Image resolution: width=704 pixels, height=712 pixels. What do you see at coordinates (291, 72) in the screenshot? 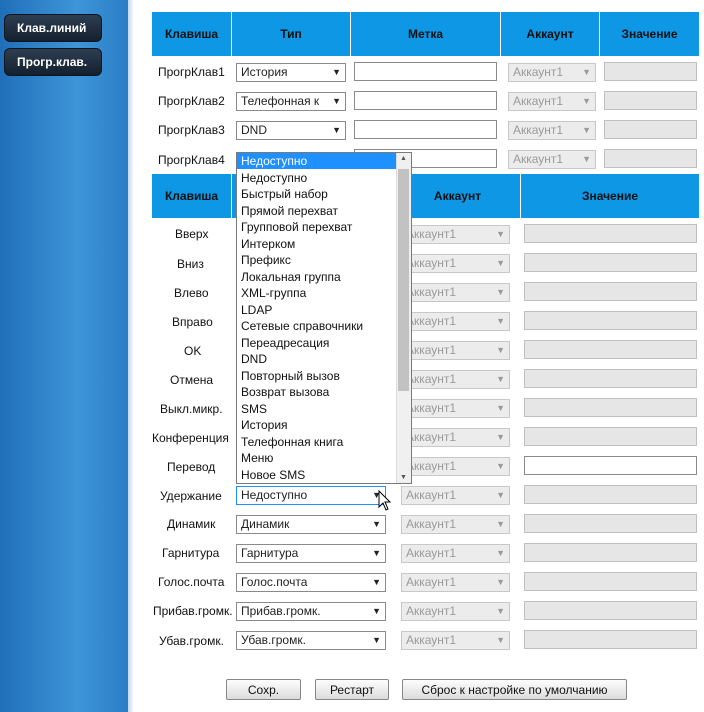
I see `t1-row1-type-select: История ▼` at bounding box center [291, 72].